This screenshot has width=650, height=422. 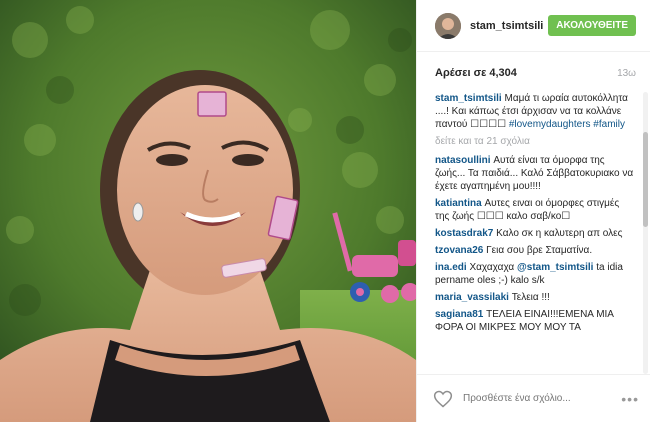 I want to click on post-footer: •••, so click(x=533, y=398).